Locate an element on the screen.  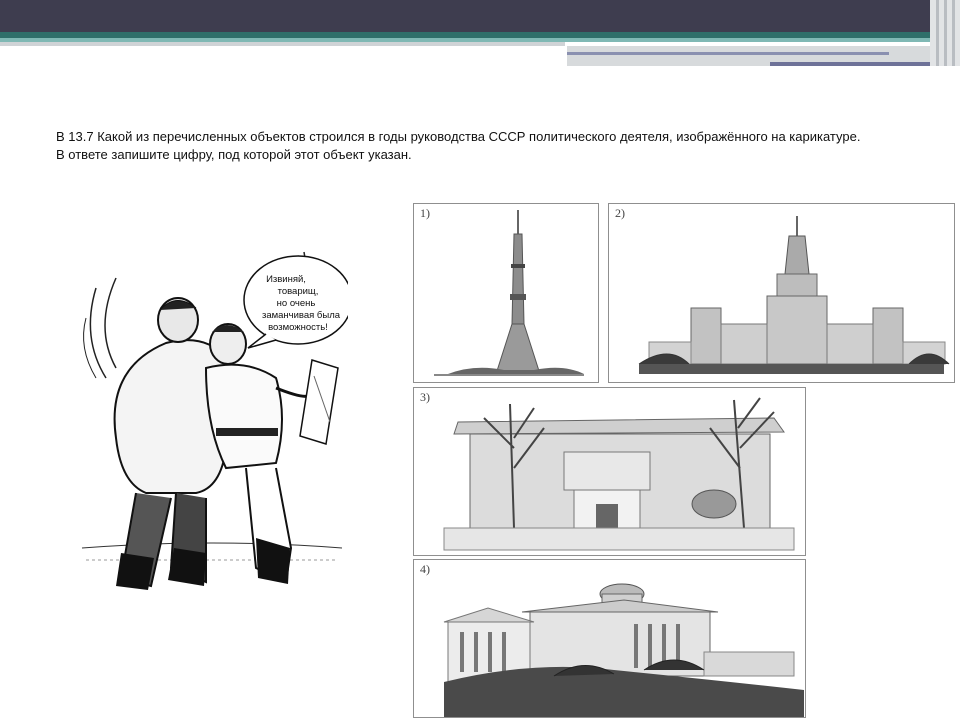
option-3-image: 3) is located at coordinates (609, 471).